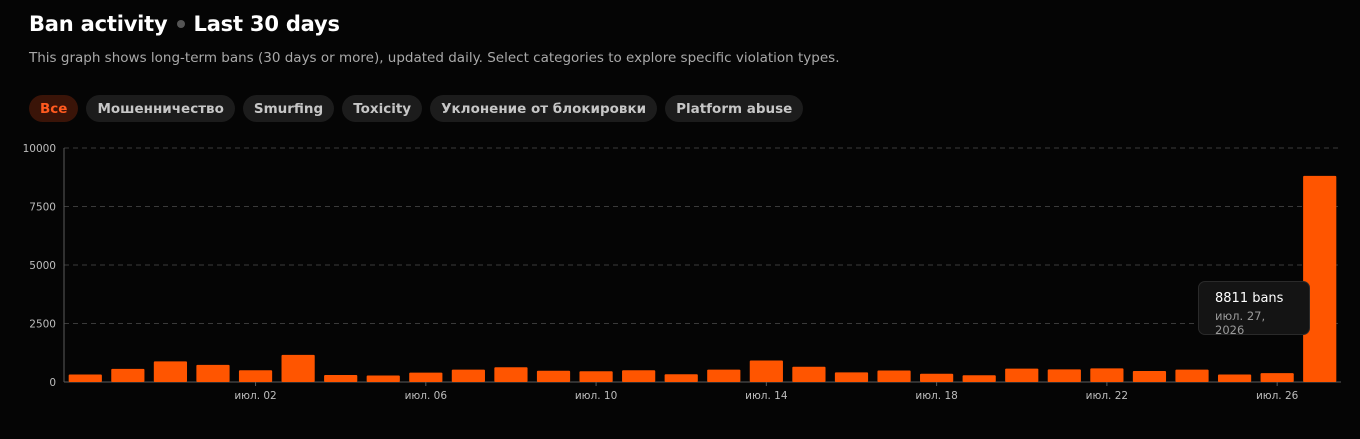 The image size is (1360, 439). I want to click on page-title: Ban activity, so click(98, 24).